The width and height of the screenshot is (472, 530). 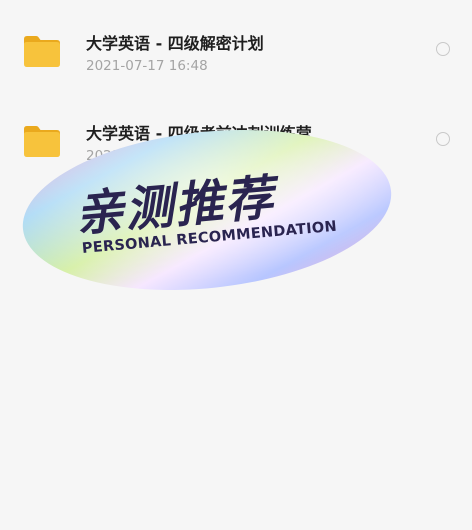 What do you see at coordinates (175, 43) in the screenshot?
I see `file-name: 大学英语 - 四级解密计划` at bounding box center [175, 43].